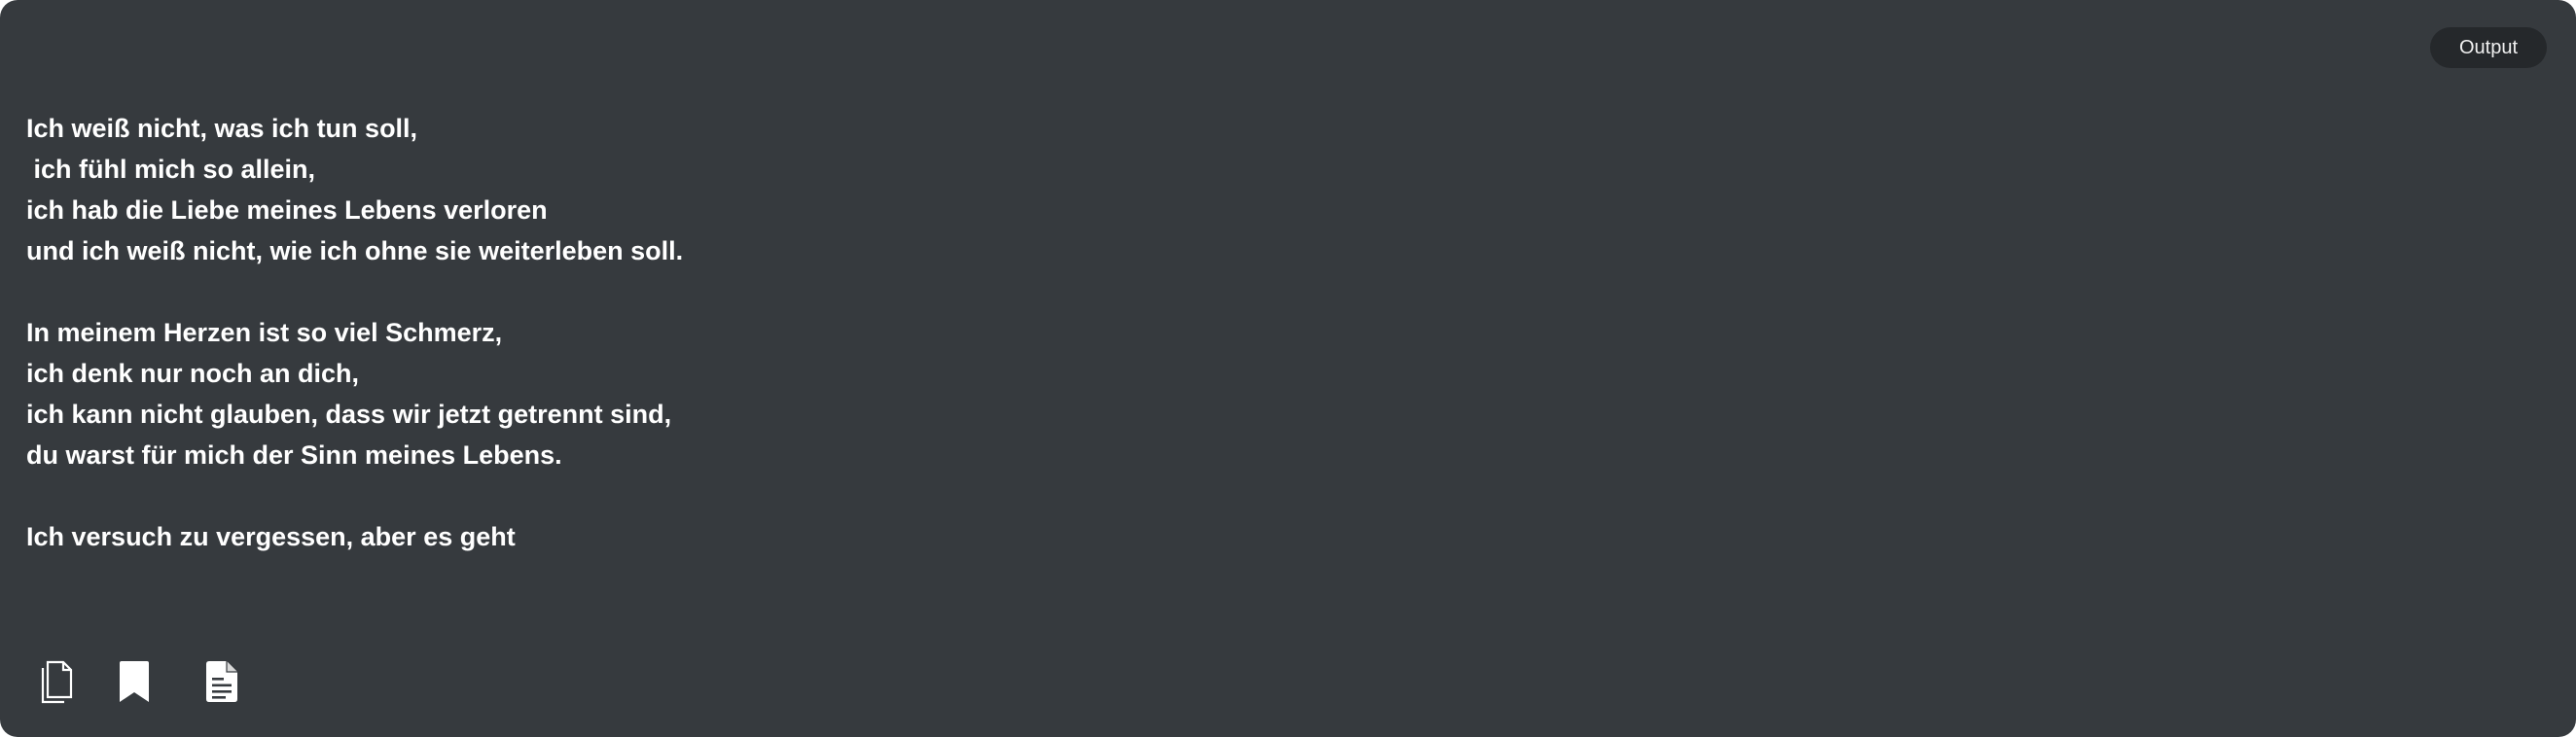 The image size is (2576, 737). I want to click on poem-line: Ich weiß nicht, was ich tun soll,, so click(222, 128).